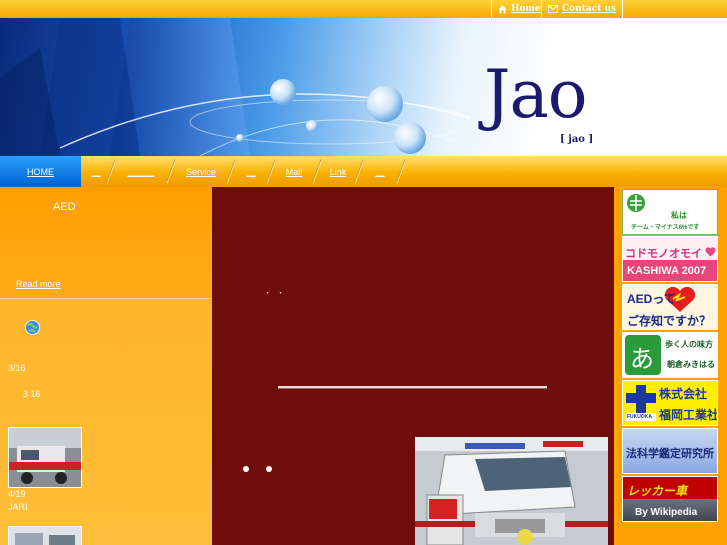 The width and height of the screenshot is (727, 545). I want to click on nav-link: Link, so click(340, 171).